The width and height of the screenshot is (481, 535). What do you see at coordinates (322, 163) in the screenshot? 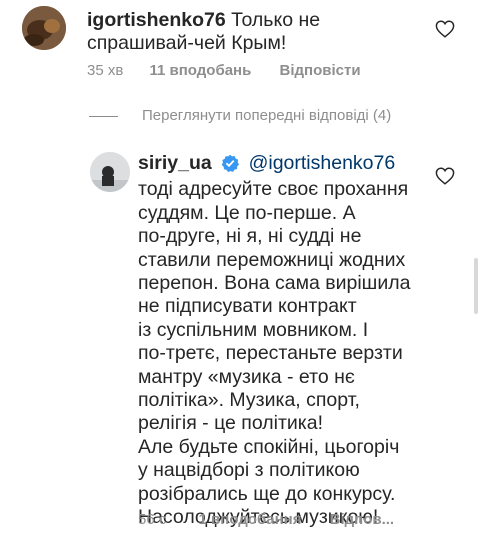
I see `mention-link: @igortishenko76` at bounding box center [322, 163].